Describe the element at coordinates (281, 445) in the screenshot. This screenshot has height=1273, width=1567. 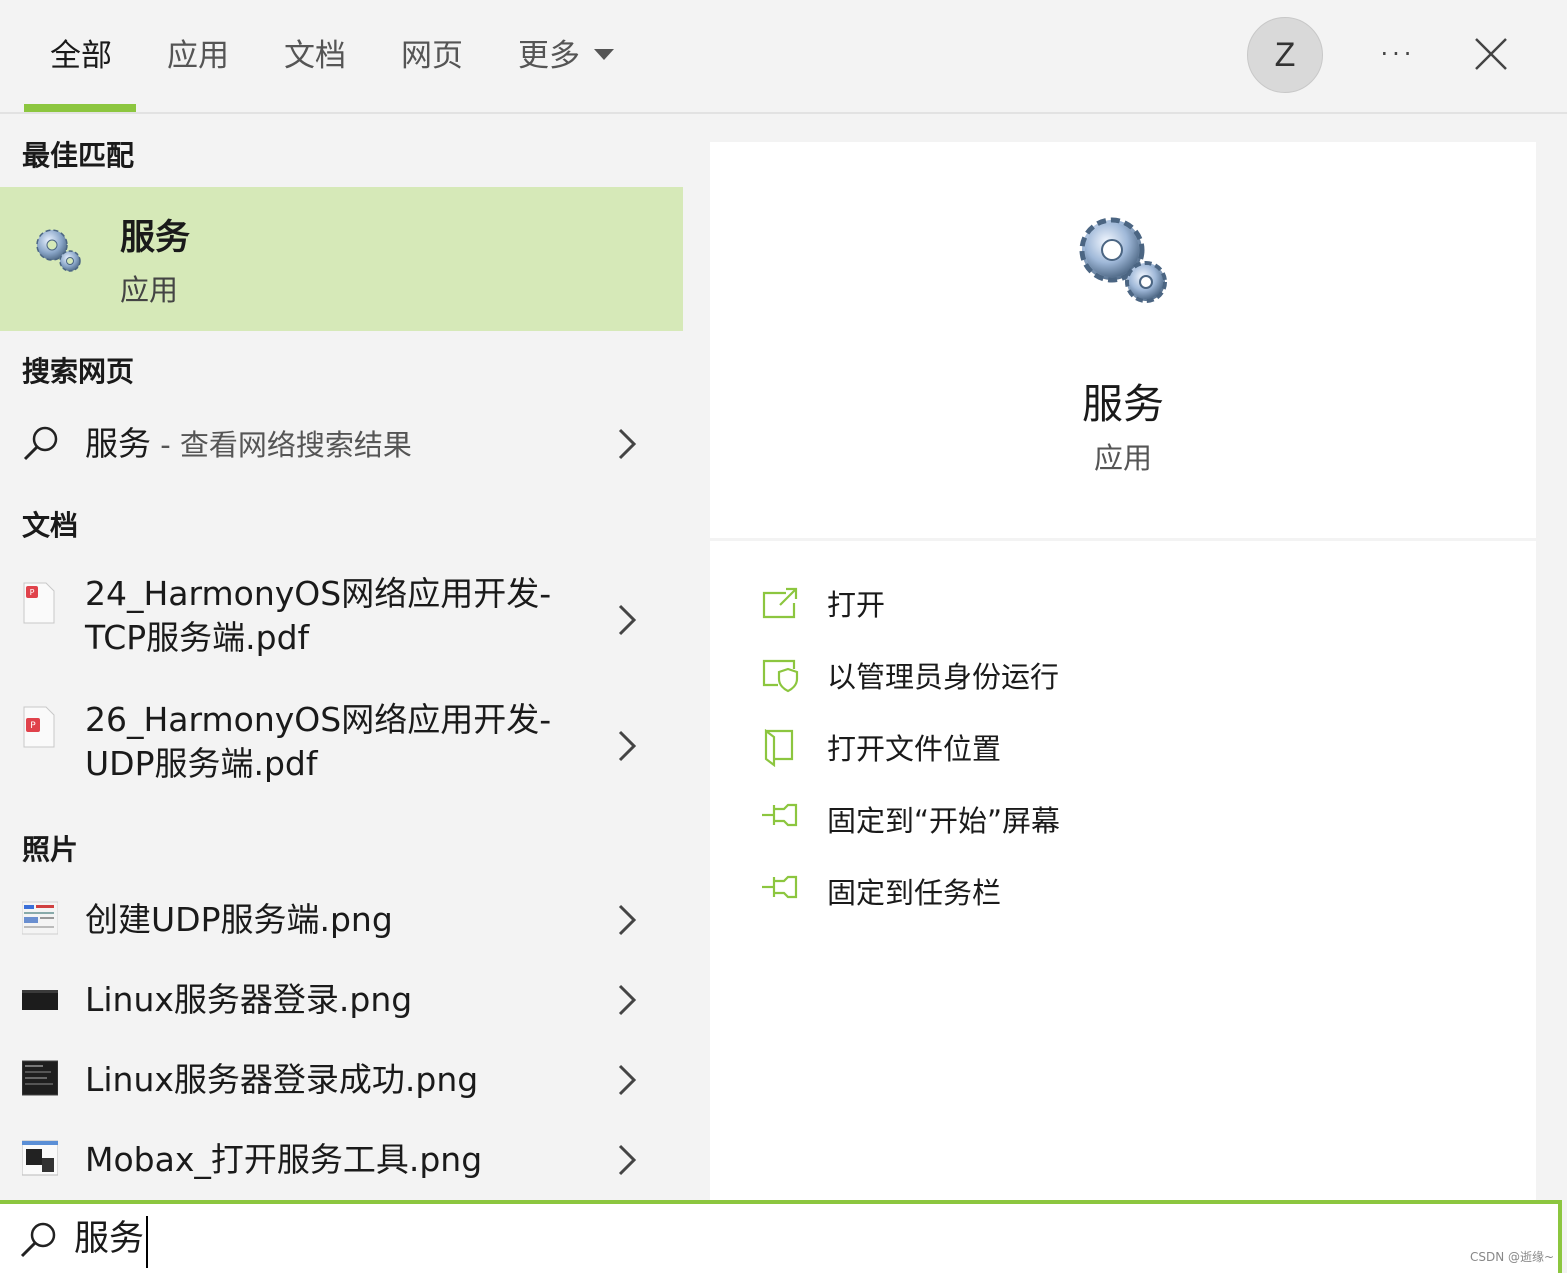
I see `web-search-suffix: - 查看网络搜索结果` at that location.